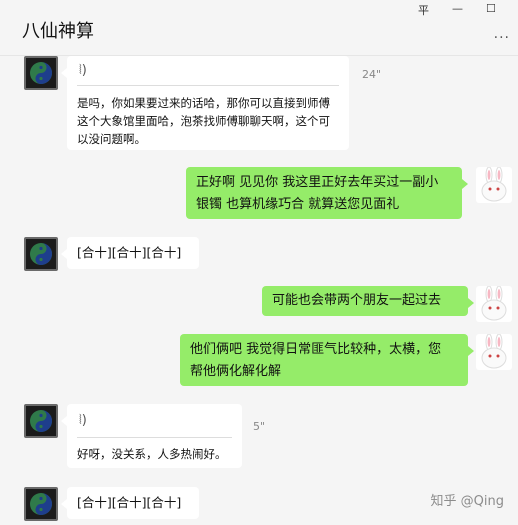  Describe the element at coordinates (317, 182) in the screenshot. I see `message-text: 正好啊 见见你 我这里正好去年买过一副小` at that location.